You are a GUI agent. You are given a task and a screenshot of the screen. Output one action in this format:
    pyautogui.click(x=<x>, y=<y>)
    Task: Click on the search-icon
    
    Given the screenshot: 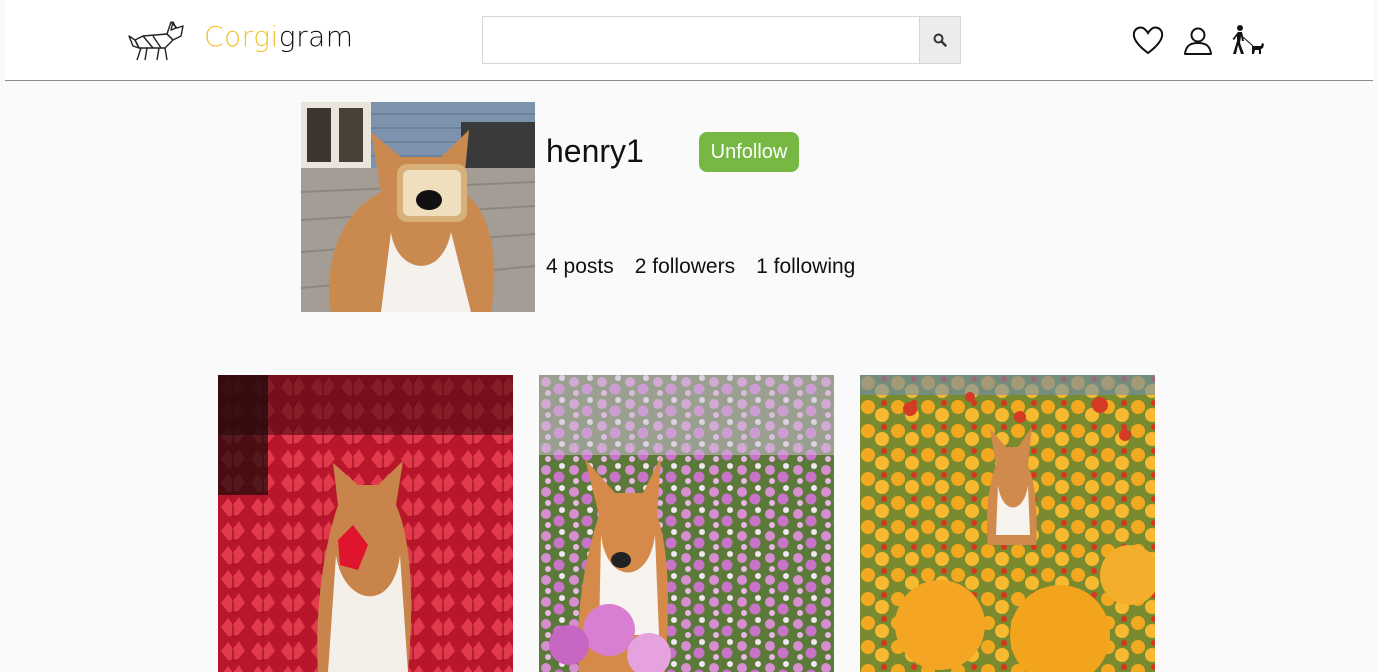 What is the action you would take?
    pyautogui.click(x=940, y=40)
    